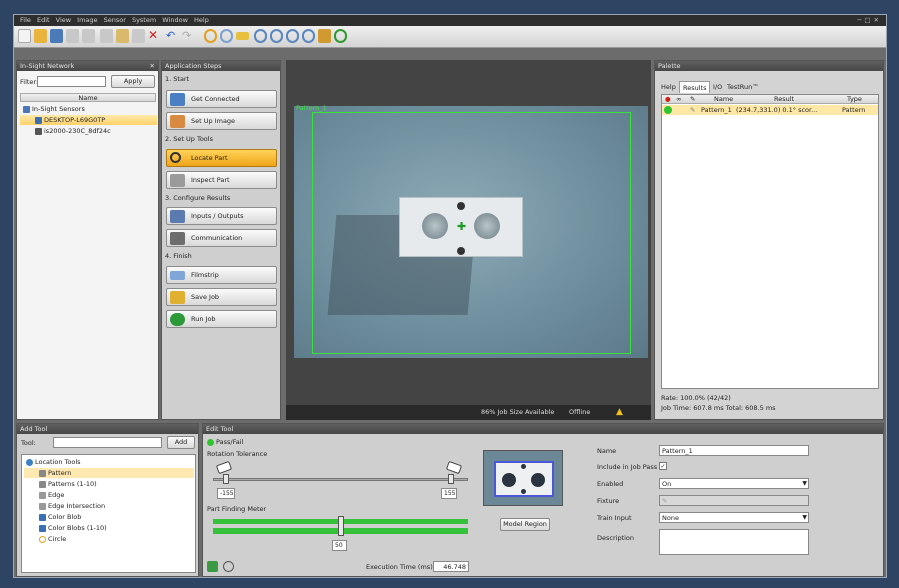 The width and height of the screenshot is (899, 588). I want to click on cut-icon, so click(106, 36).